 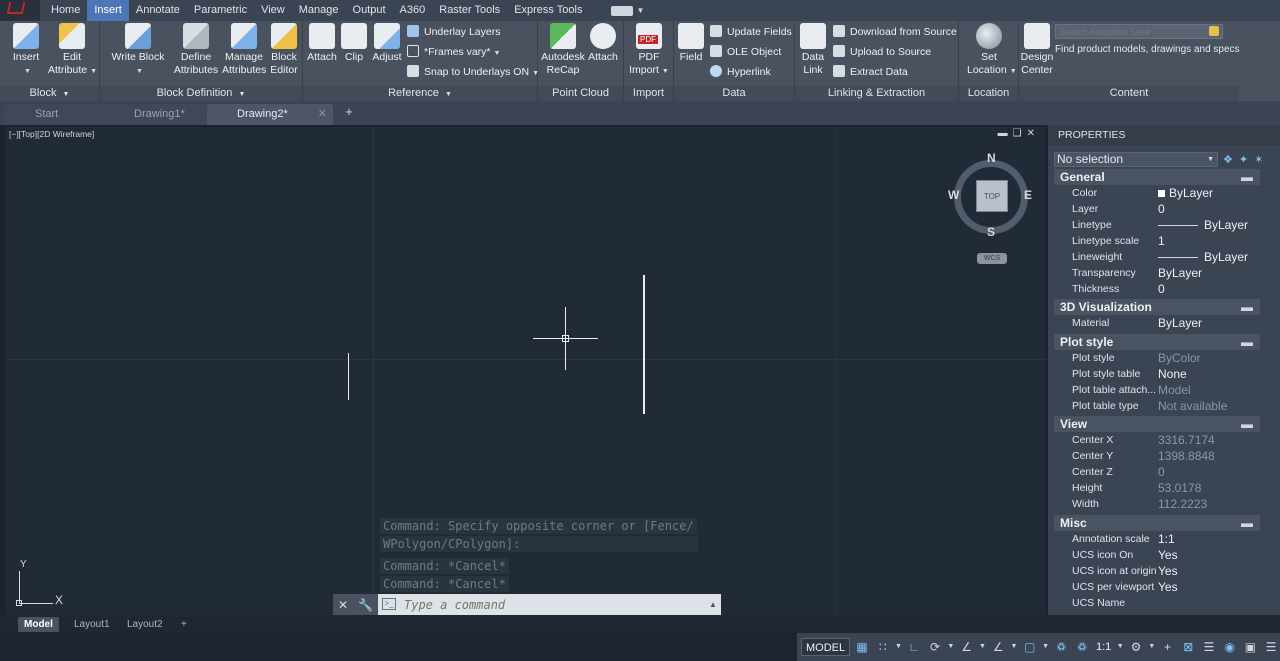 What do you see at coordinates (413, 10) in the screenshot?
I see `tab-a360: A360` at bounding box center [413, 10].